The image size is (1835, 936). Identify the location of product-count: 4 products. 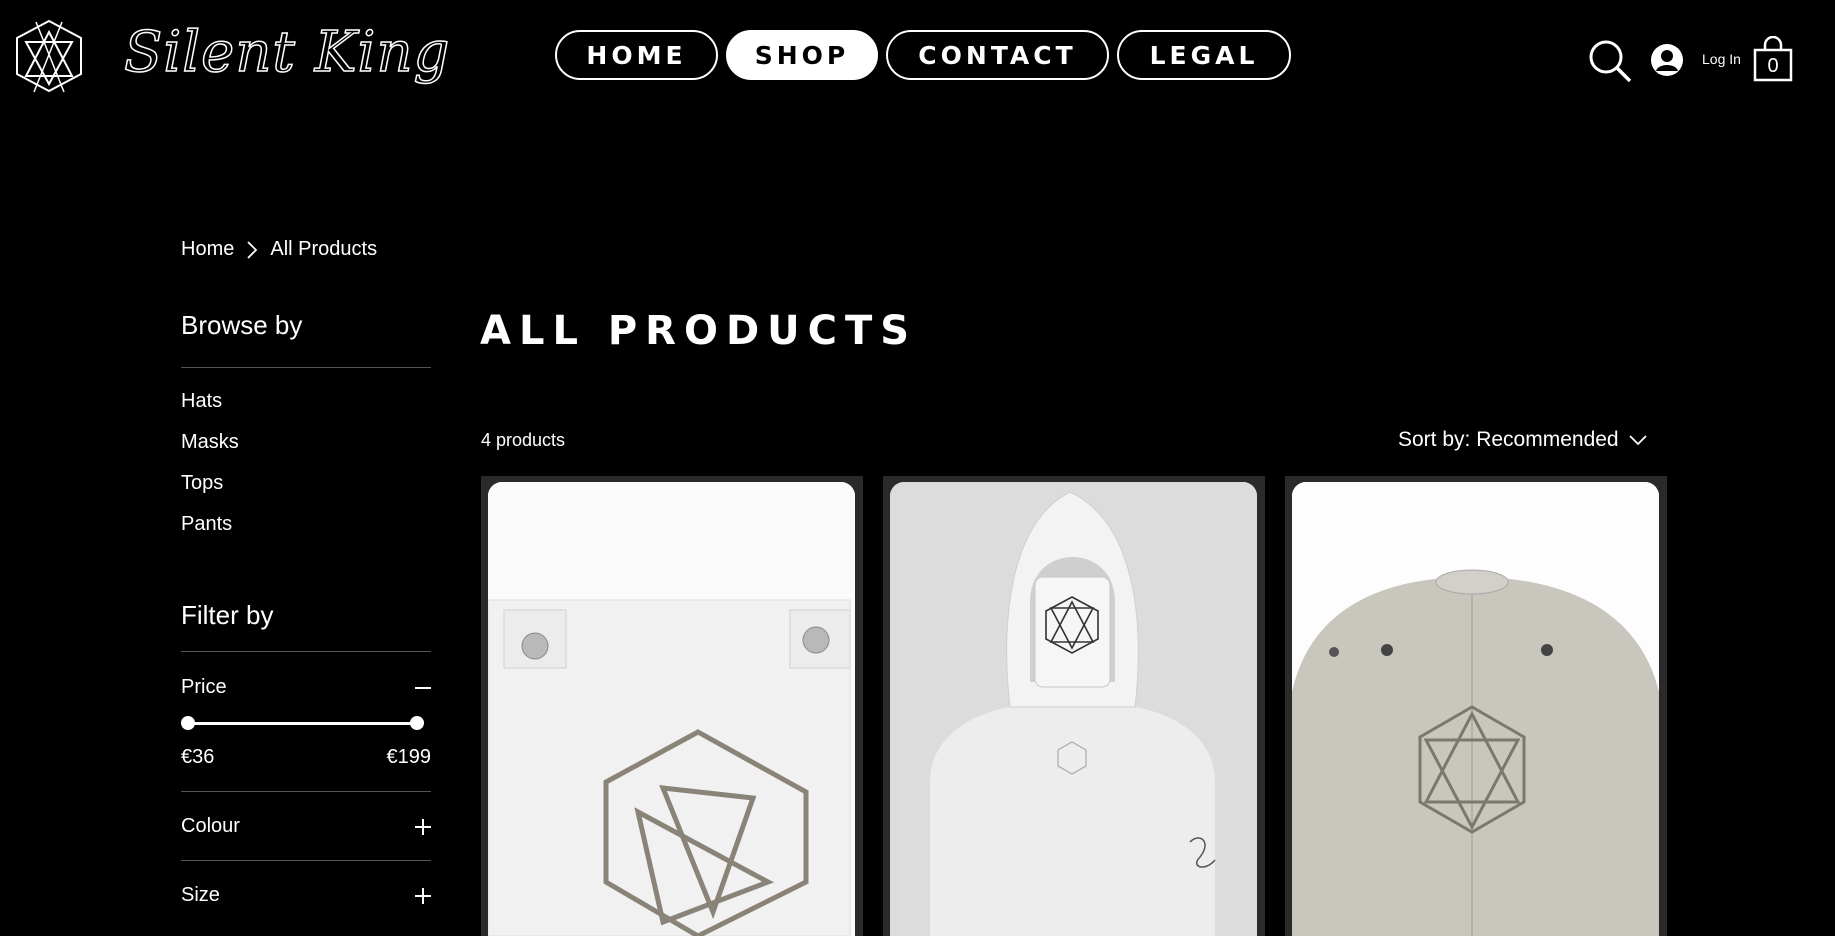
(523, 440).